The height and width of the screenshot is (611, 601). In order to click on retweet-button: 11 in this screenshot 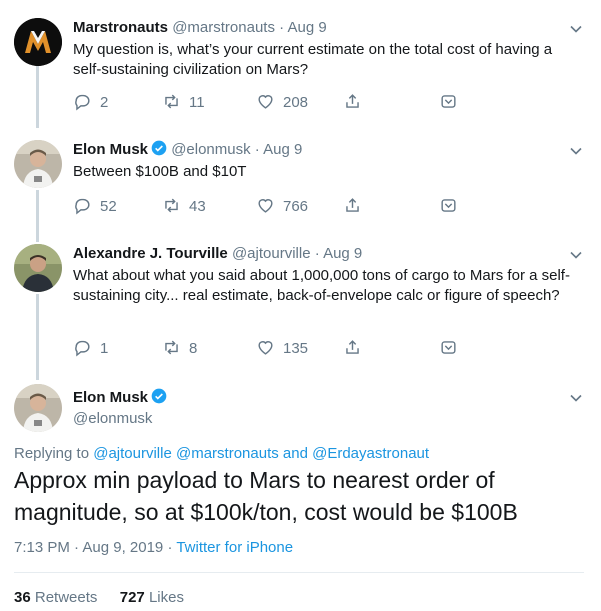, I will do `click(183, 103)`.